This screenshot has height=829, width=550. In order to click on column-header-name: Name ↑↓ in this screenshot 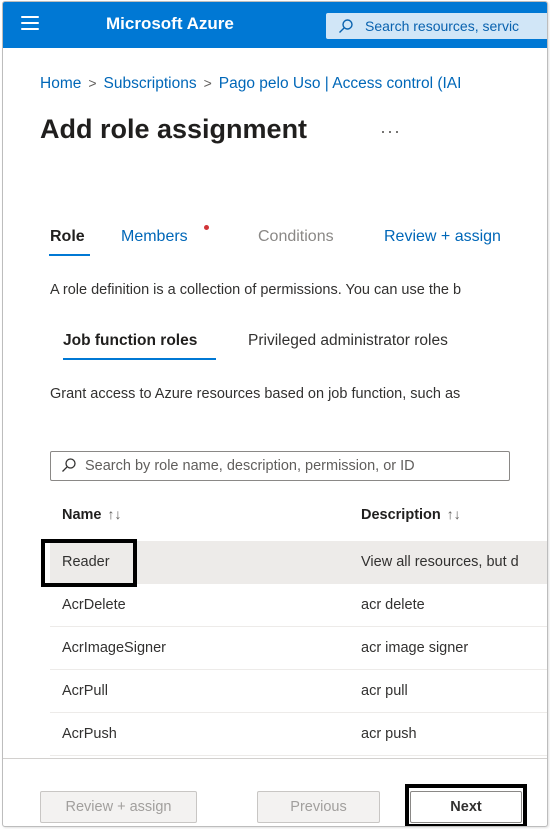, I will do `click(92, 514)`.